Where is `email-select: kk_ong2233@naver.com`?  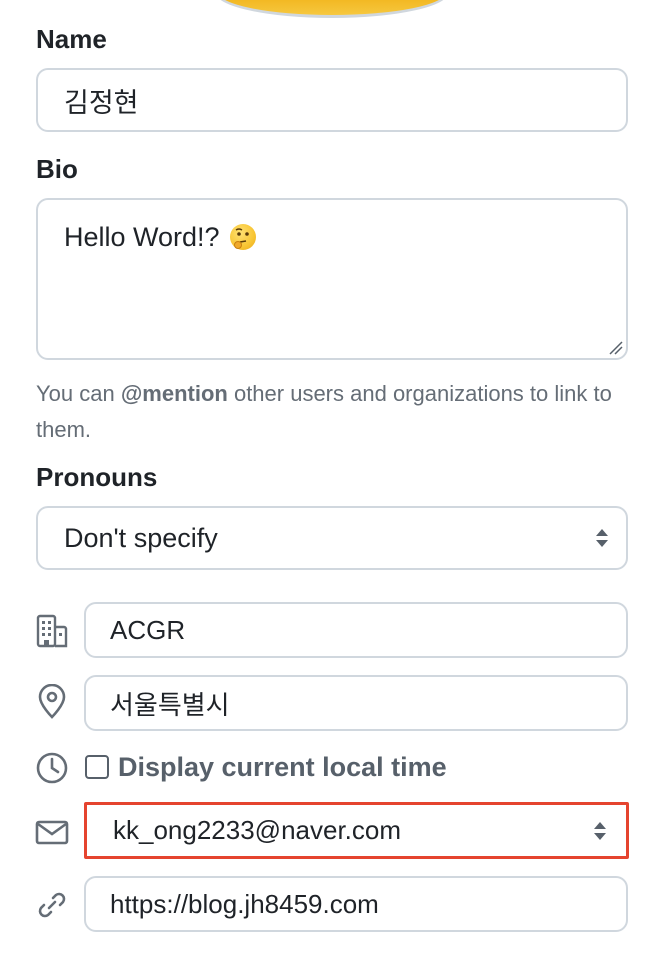 email-select: kk_ong2233@naver.com is located at coordinates (356, 830).